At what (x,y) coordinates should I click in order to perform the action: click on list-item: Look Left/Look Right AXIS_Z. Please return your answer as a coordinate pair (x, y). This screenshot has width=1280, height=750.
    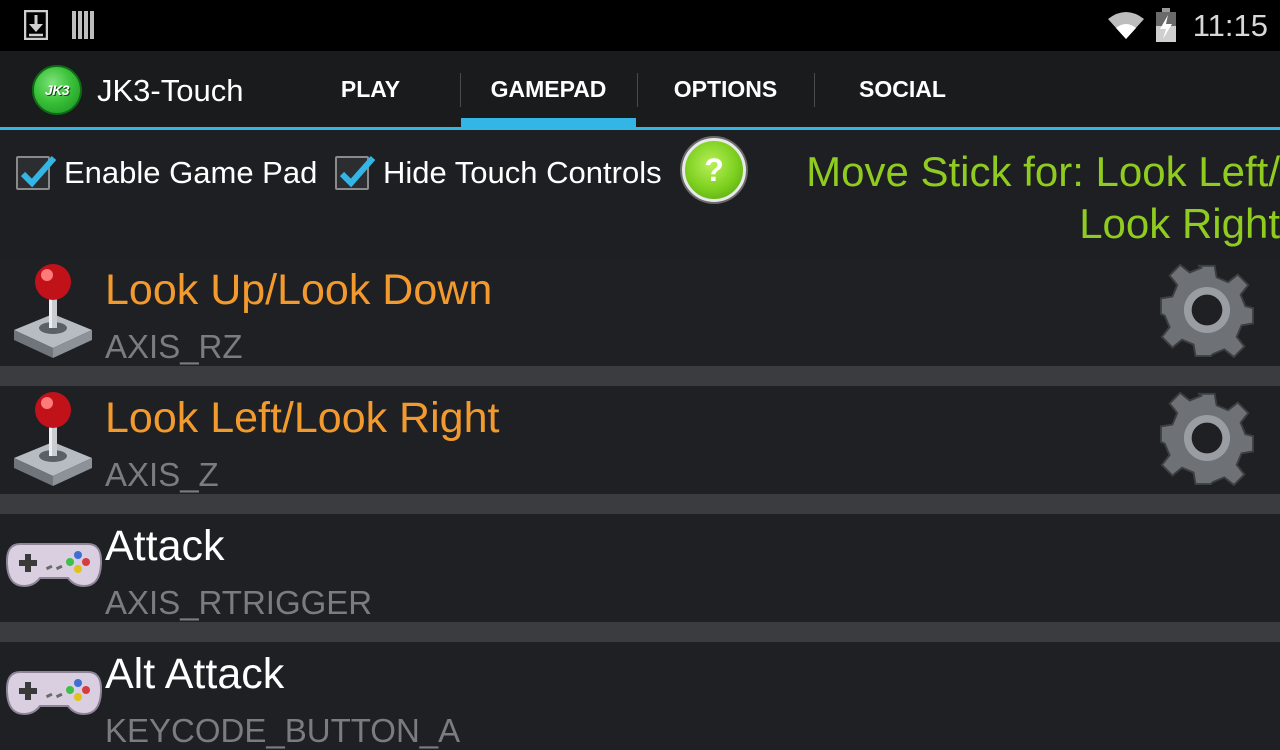
    Looking at the image, I should click on (640, 440).